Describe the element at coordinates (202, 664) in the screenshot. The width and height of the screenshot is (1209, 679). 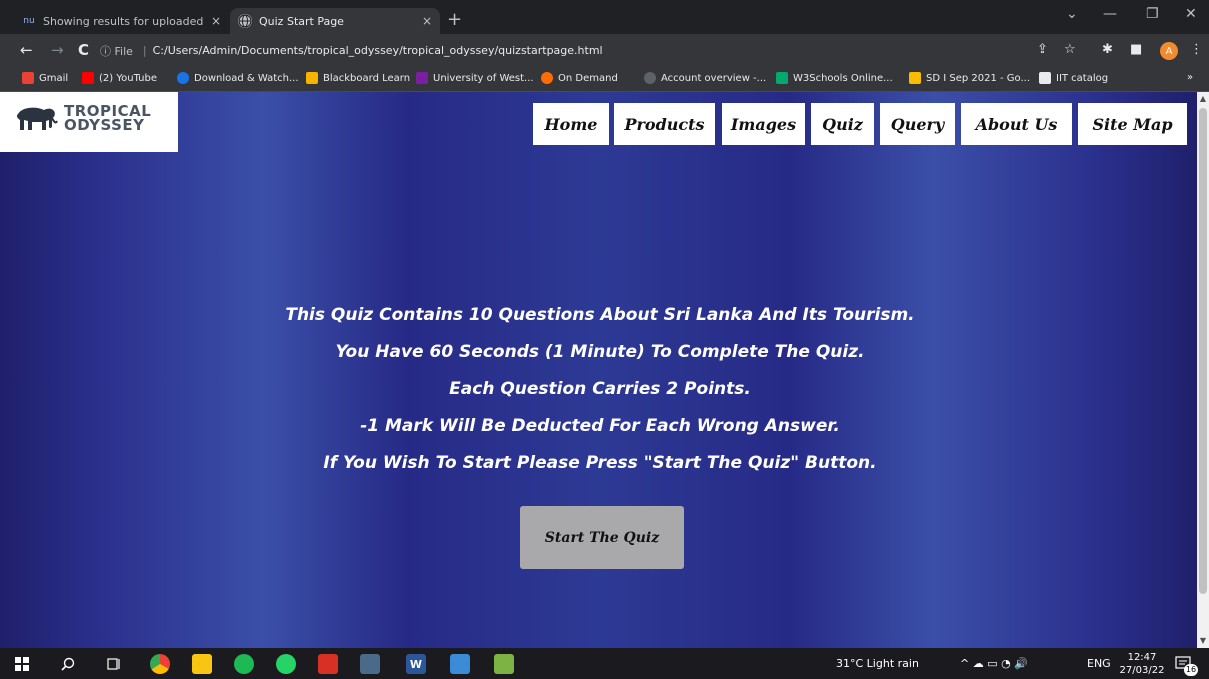
I see `file-explorer-icon` at that location.